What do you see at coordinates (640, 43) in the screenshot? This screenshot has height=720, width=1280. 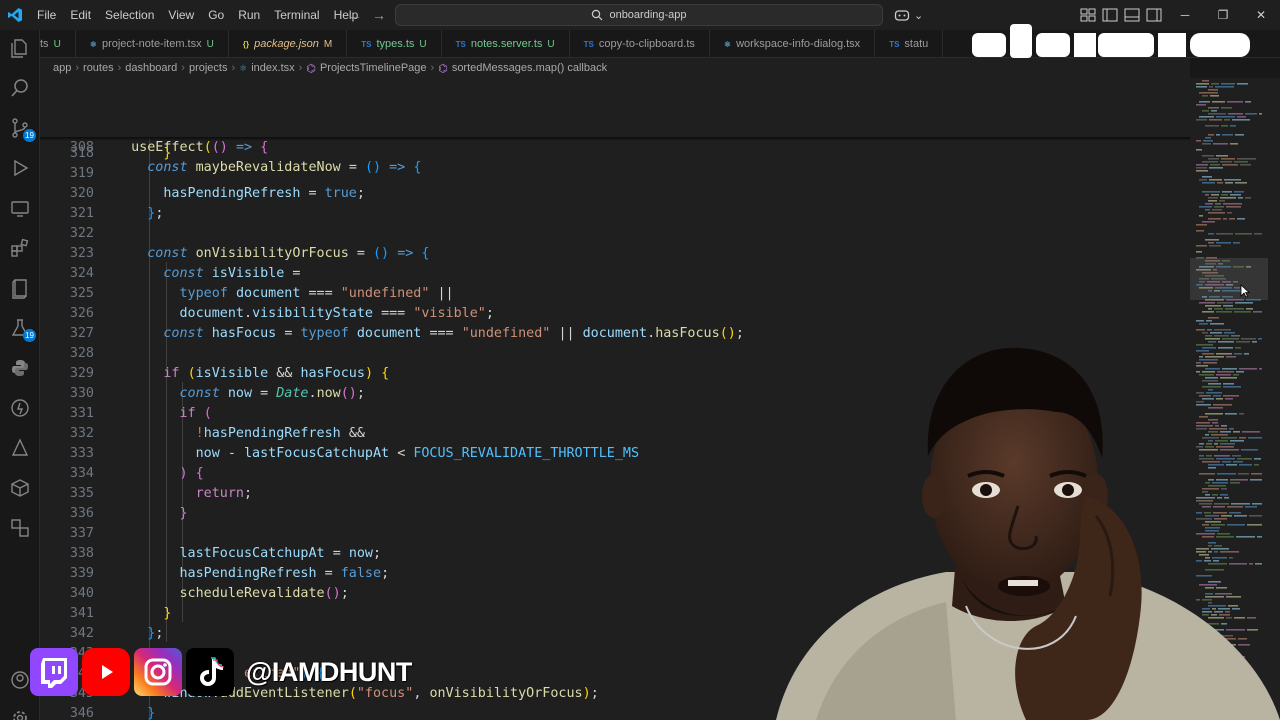 I see `tab-copy-to-clipboard: TS copy-to-clipboard.ts` at bounding box center [640, 43].